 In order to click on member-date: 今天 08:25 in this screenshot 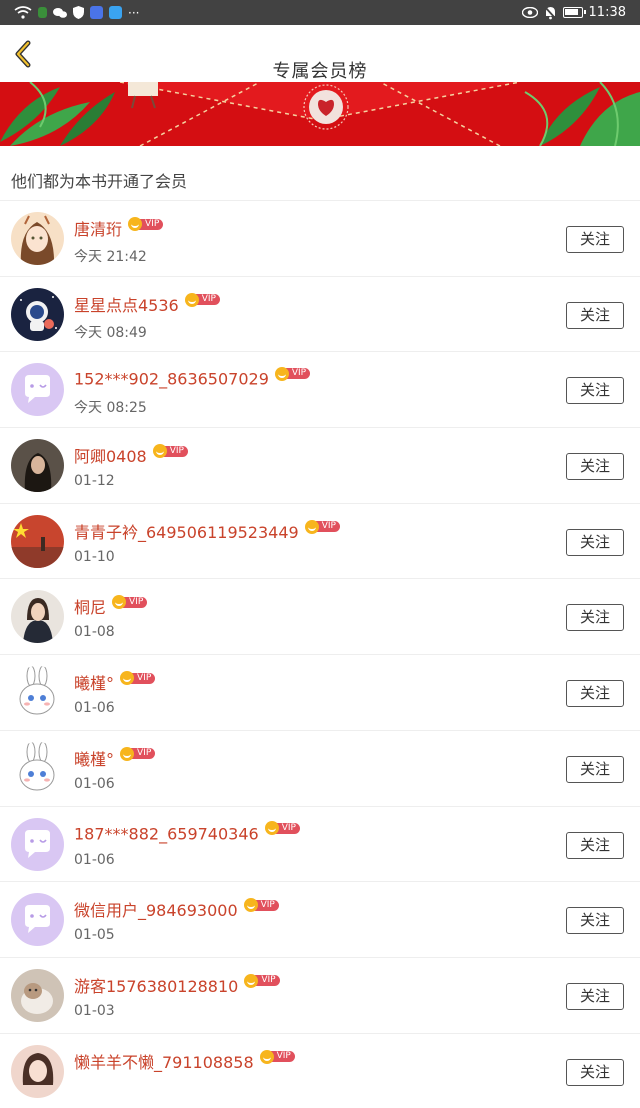, I will do `click(110, 408)`.